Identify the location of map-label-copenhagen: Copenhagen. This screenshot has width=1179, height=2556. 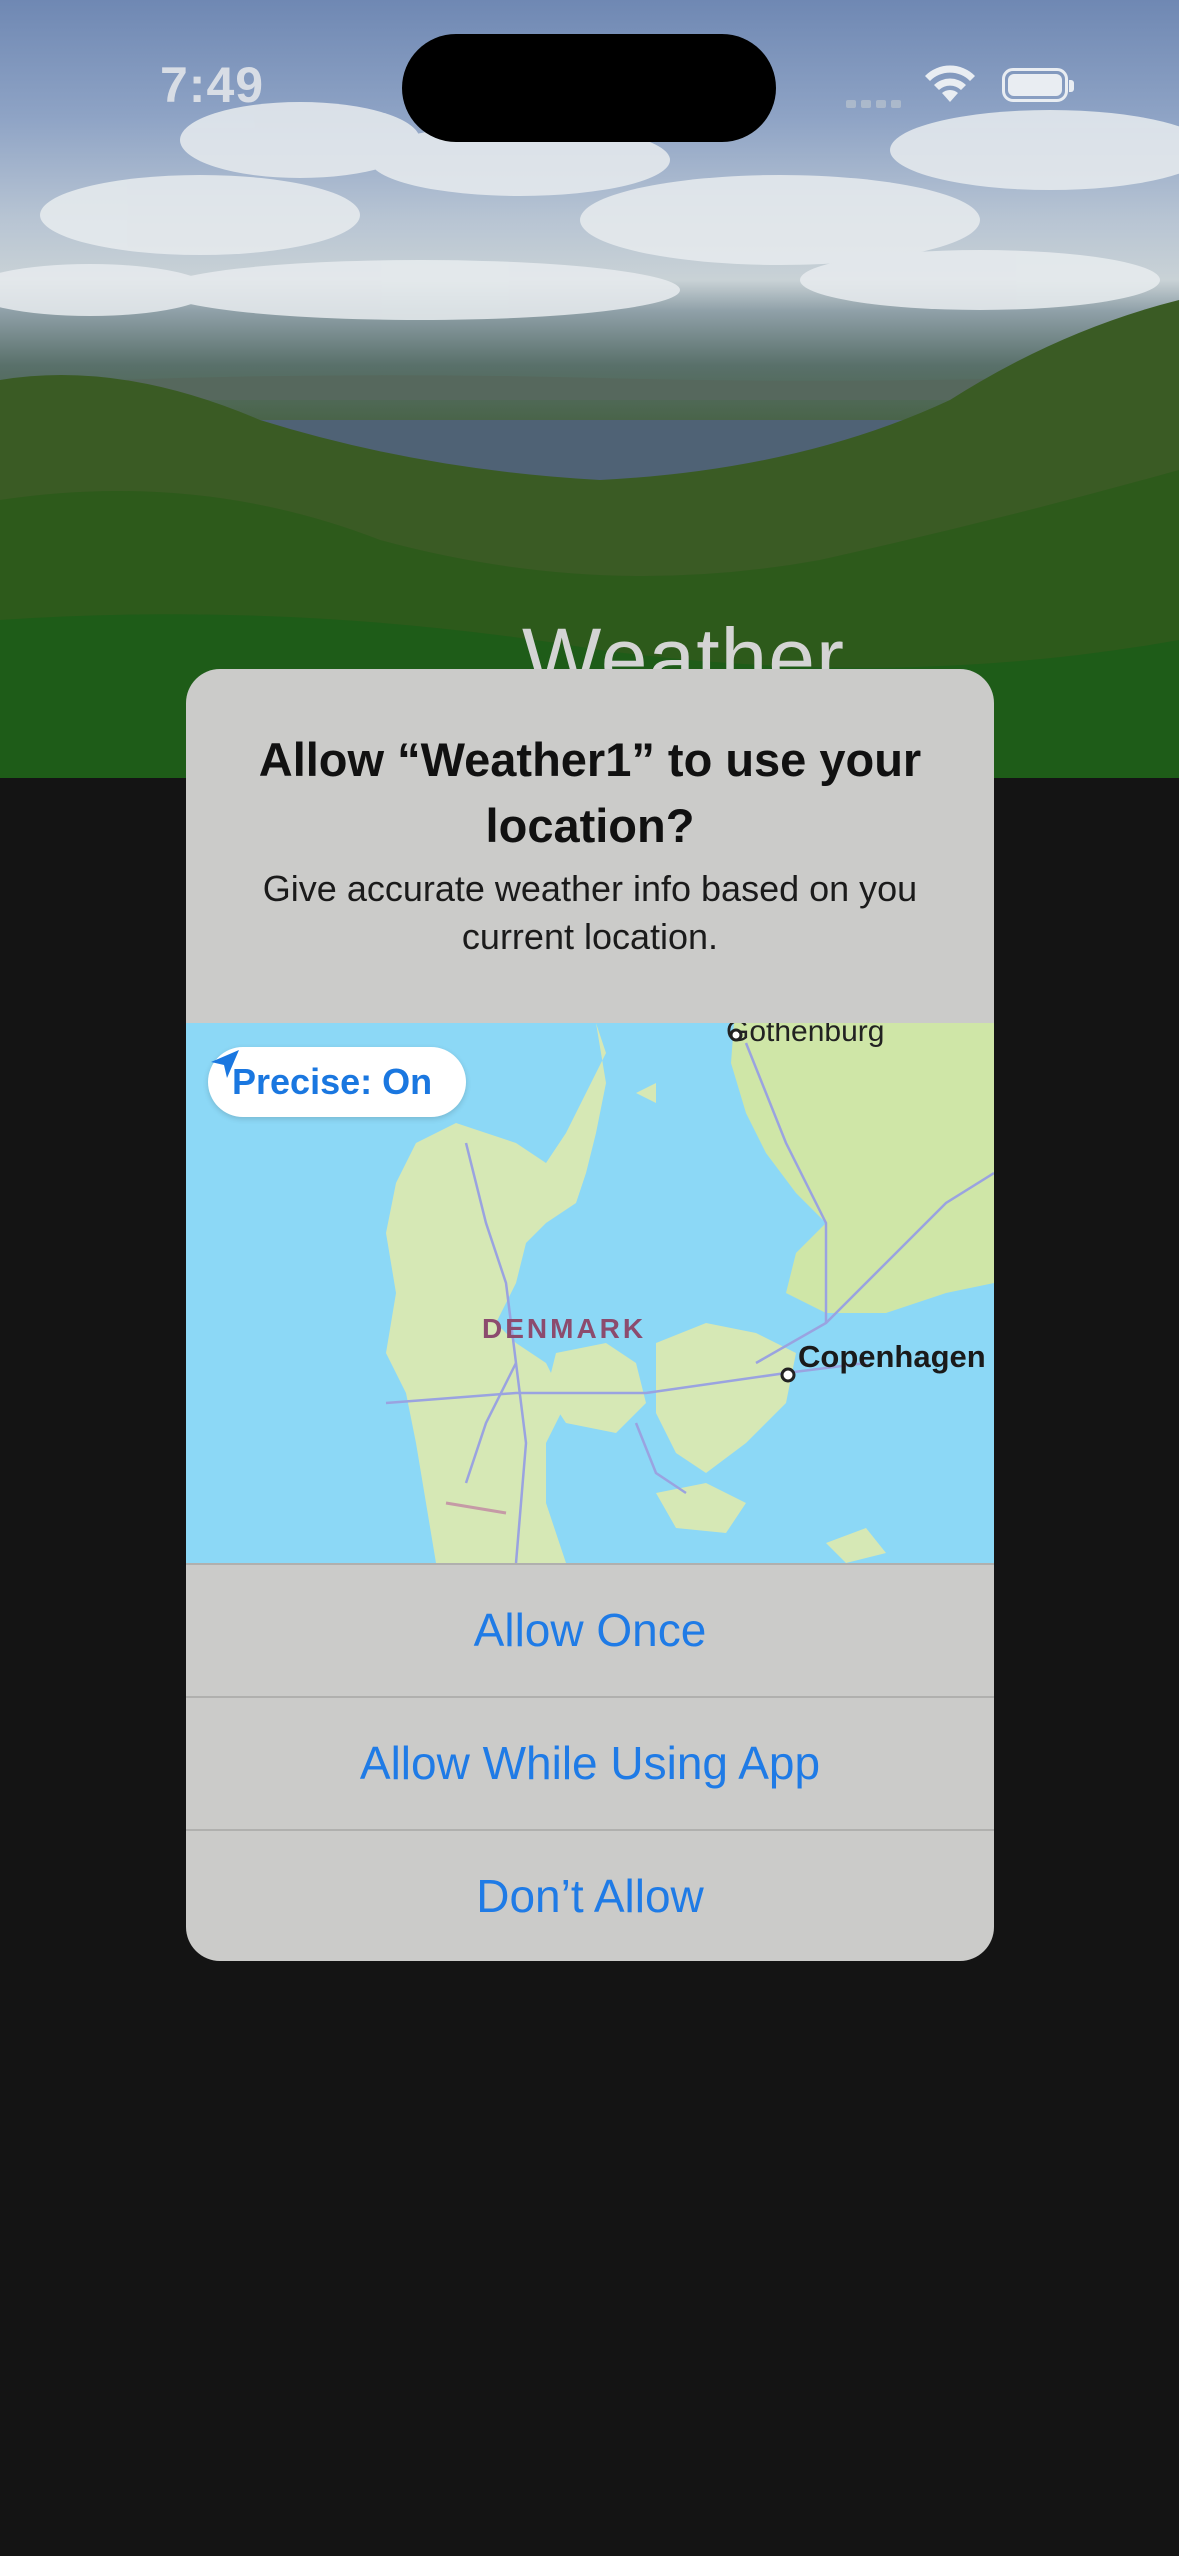
(892, 1356).